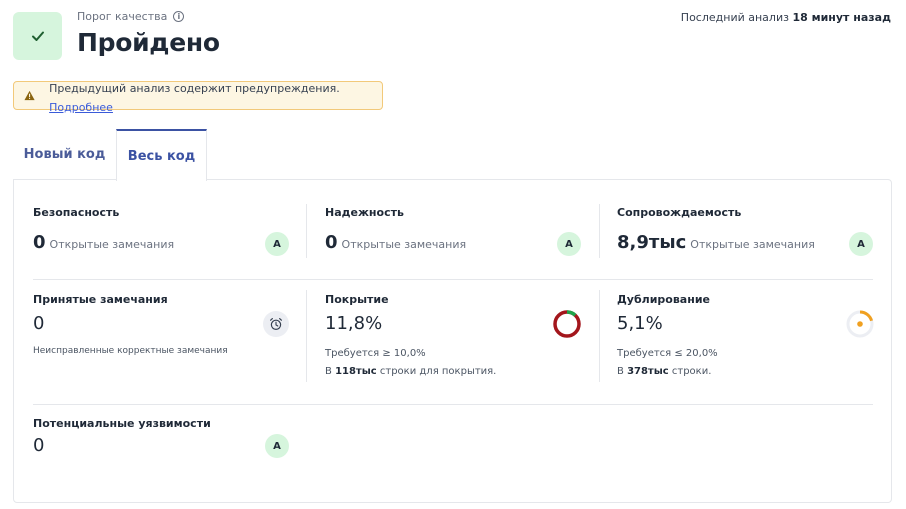 The image size is (906, 509). What do you see at coordinates (404, 244) in the screenshot?
I see `reliability-sub: Открытые замечания` at bounding box center [404, 244].